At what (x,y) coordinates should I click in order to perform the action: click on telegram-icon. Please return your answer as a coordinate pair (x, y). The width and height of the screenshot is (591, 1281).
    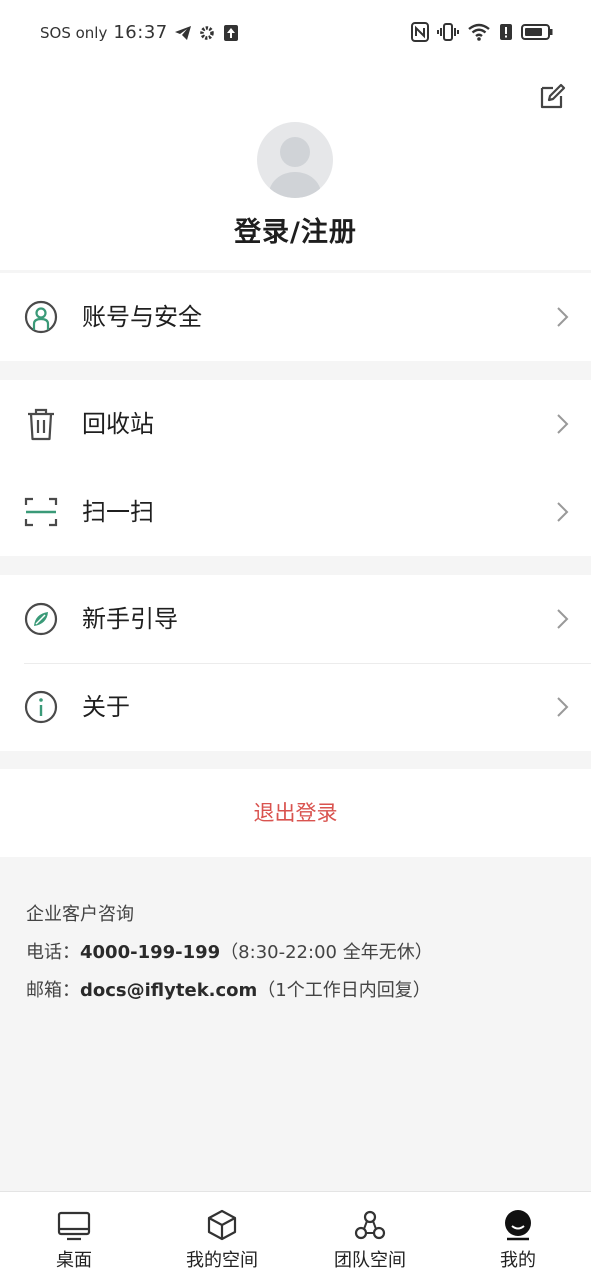
    Looking at the image, I should click on (183, 33).